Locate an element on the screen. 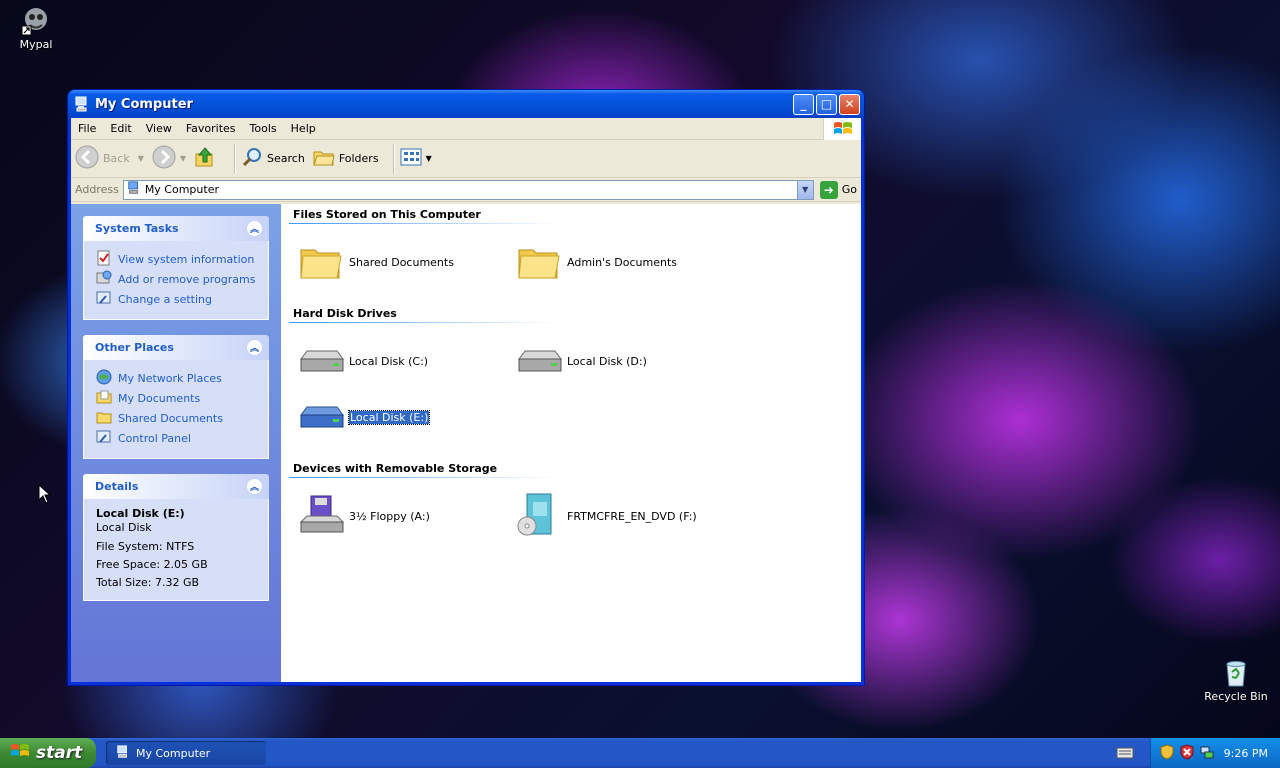 The height and width of the screenshot is (768, 1280). go-button: ➜ Go is located at coordinates (838, 189).